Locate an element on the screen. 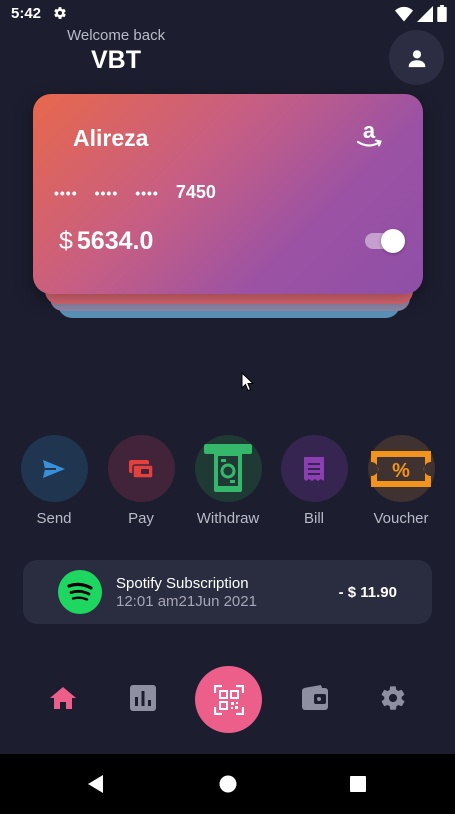 Image resolution: width=455 pixels, height=814 pixels. bar-chart-icon is located at coordinates (143, 698).